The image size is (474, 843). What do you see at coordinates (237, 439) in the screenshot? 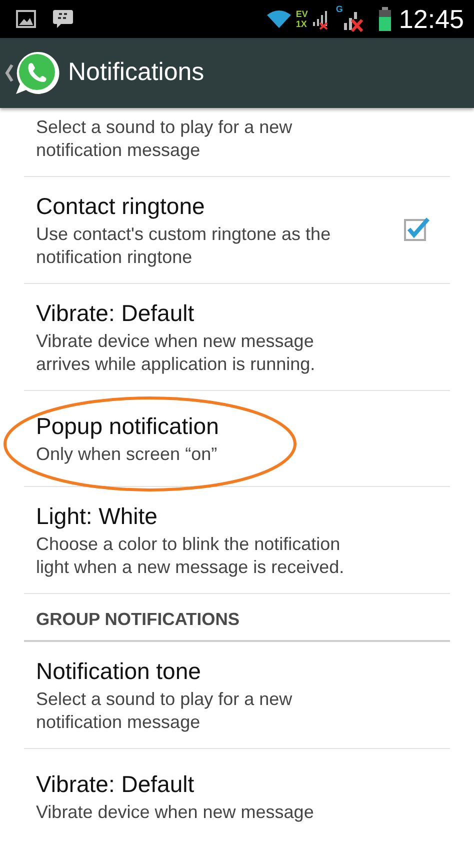
I see `settings-row: Popup notification Only when screen “on”` at bounding box center [237, 439].